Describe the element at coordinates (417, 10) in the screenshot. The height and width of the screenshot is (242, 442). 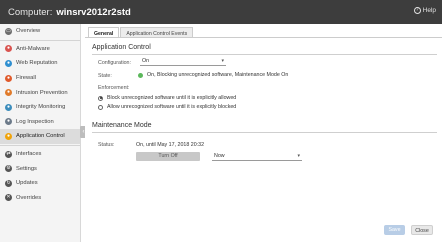
I see `help-icon: ?` at that location.